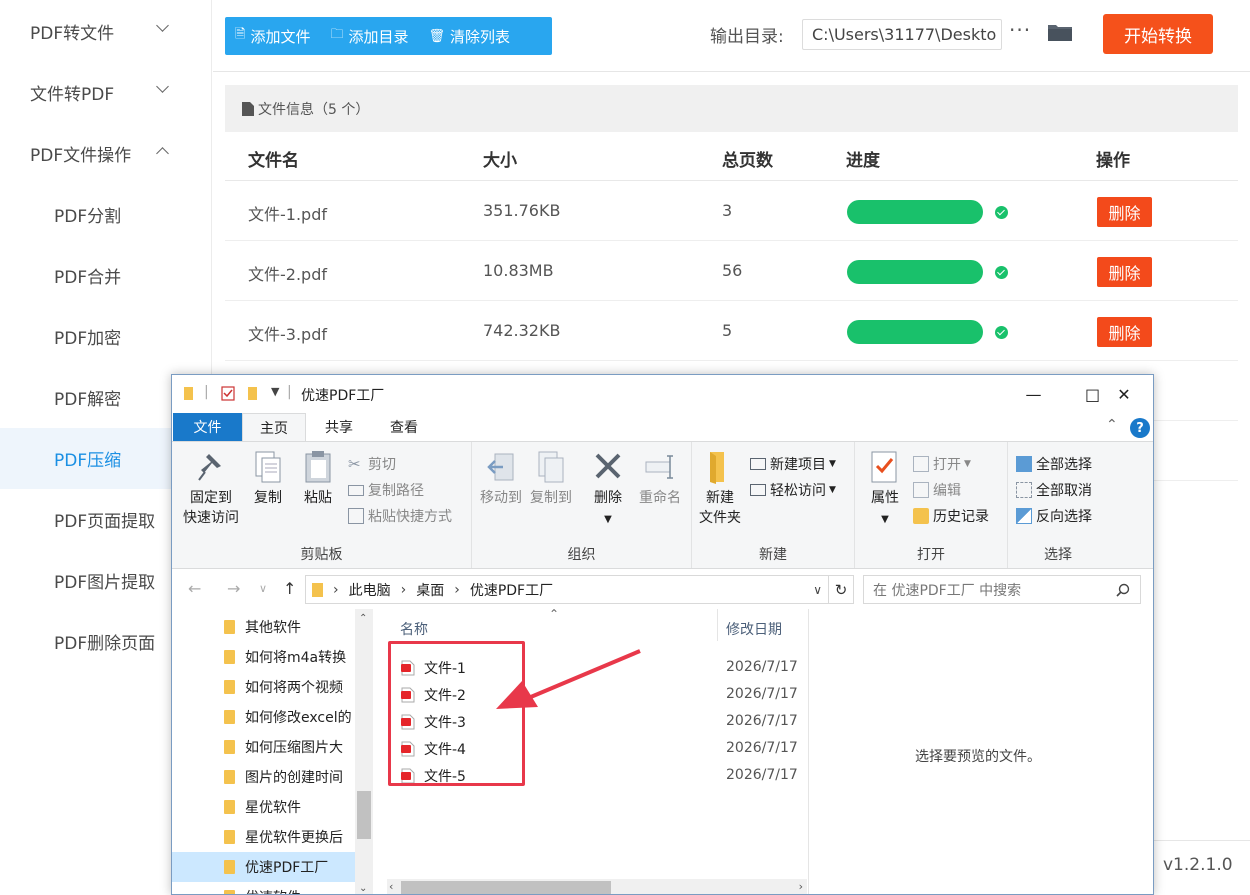 Image resolution: width=1250 pixels, height=895 pixels. What do you see at coordinates (336, 589) in the screenshot?
I see `chevron-right-icon: ›` at bounding box center [336, 589].